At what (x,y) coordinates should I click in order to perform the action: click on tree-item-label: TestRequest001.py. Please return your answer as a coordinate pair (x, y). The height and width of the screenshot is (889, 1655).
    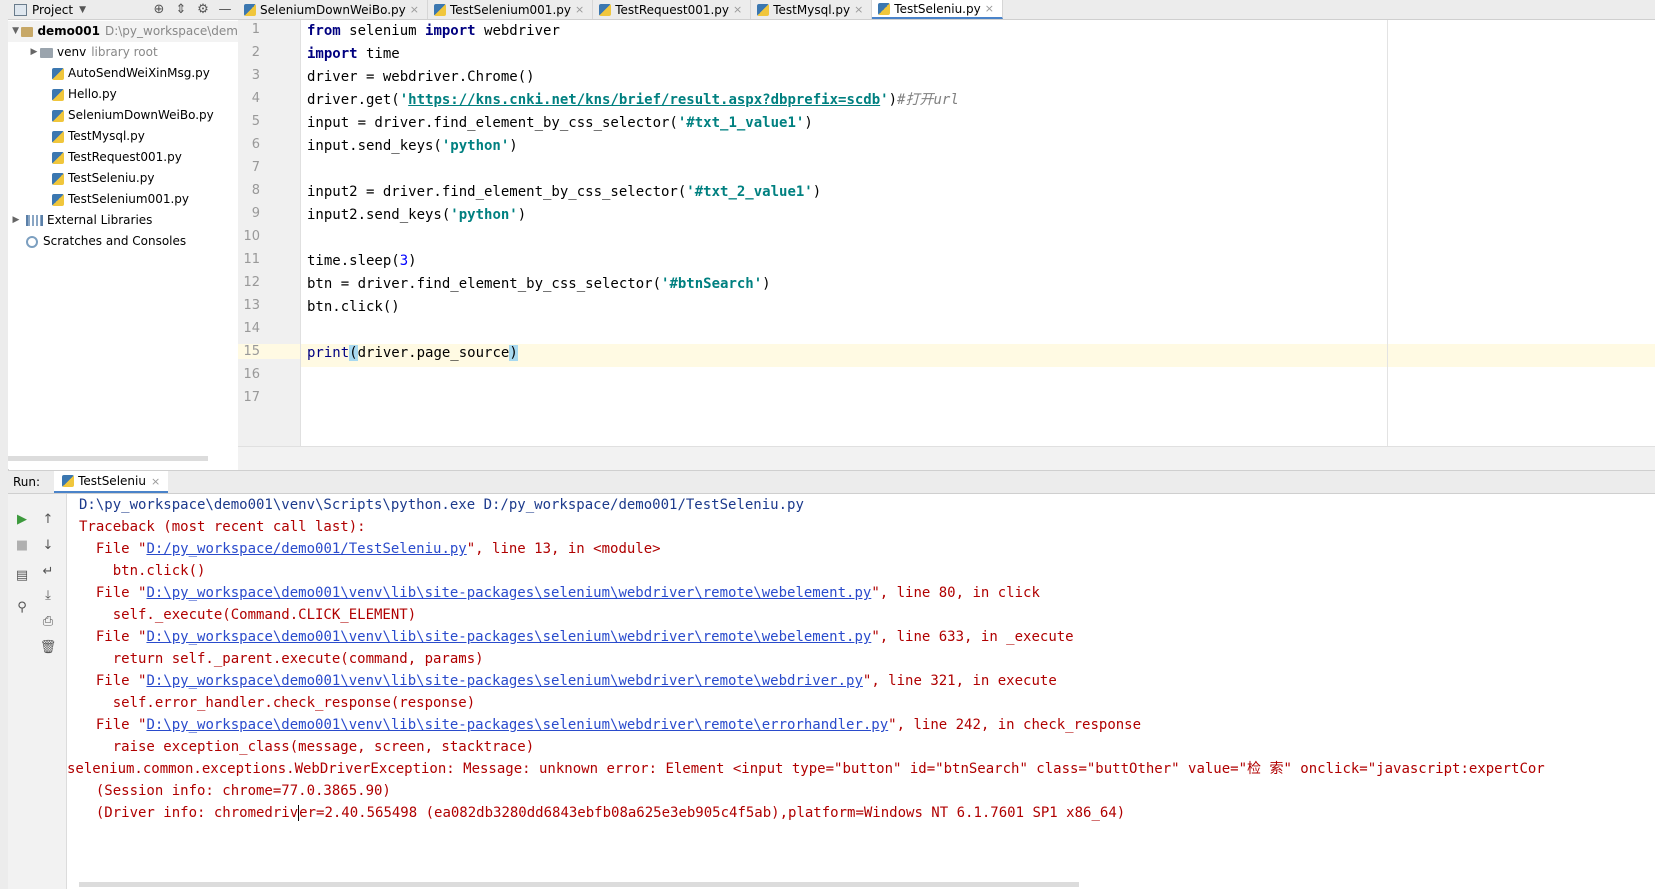
    Looking at the image, I should click on (125, 157).